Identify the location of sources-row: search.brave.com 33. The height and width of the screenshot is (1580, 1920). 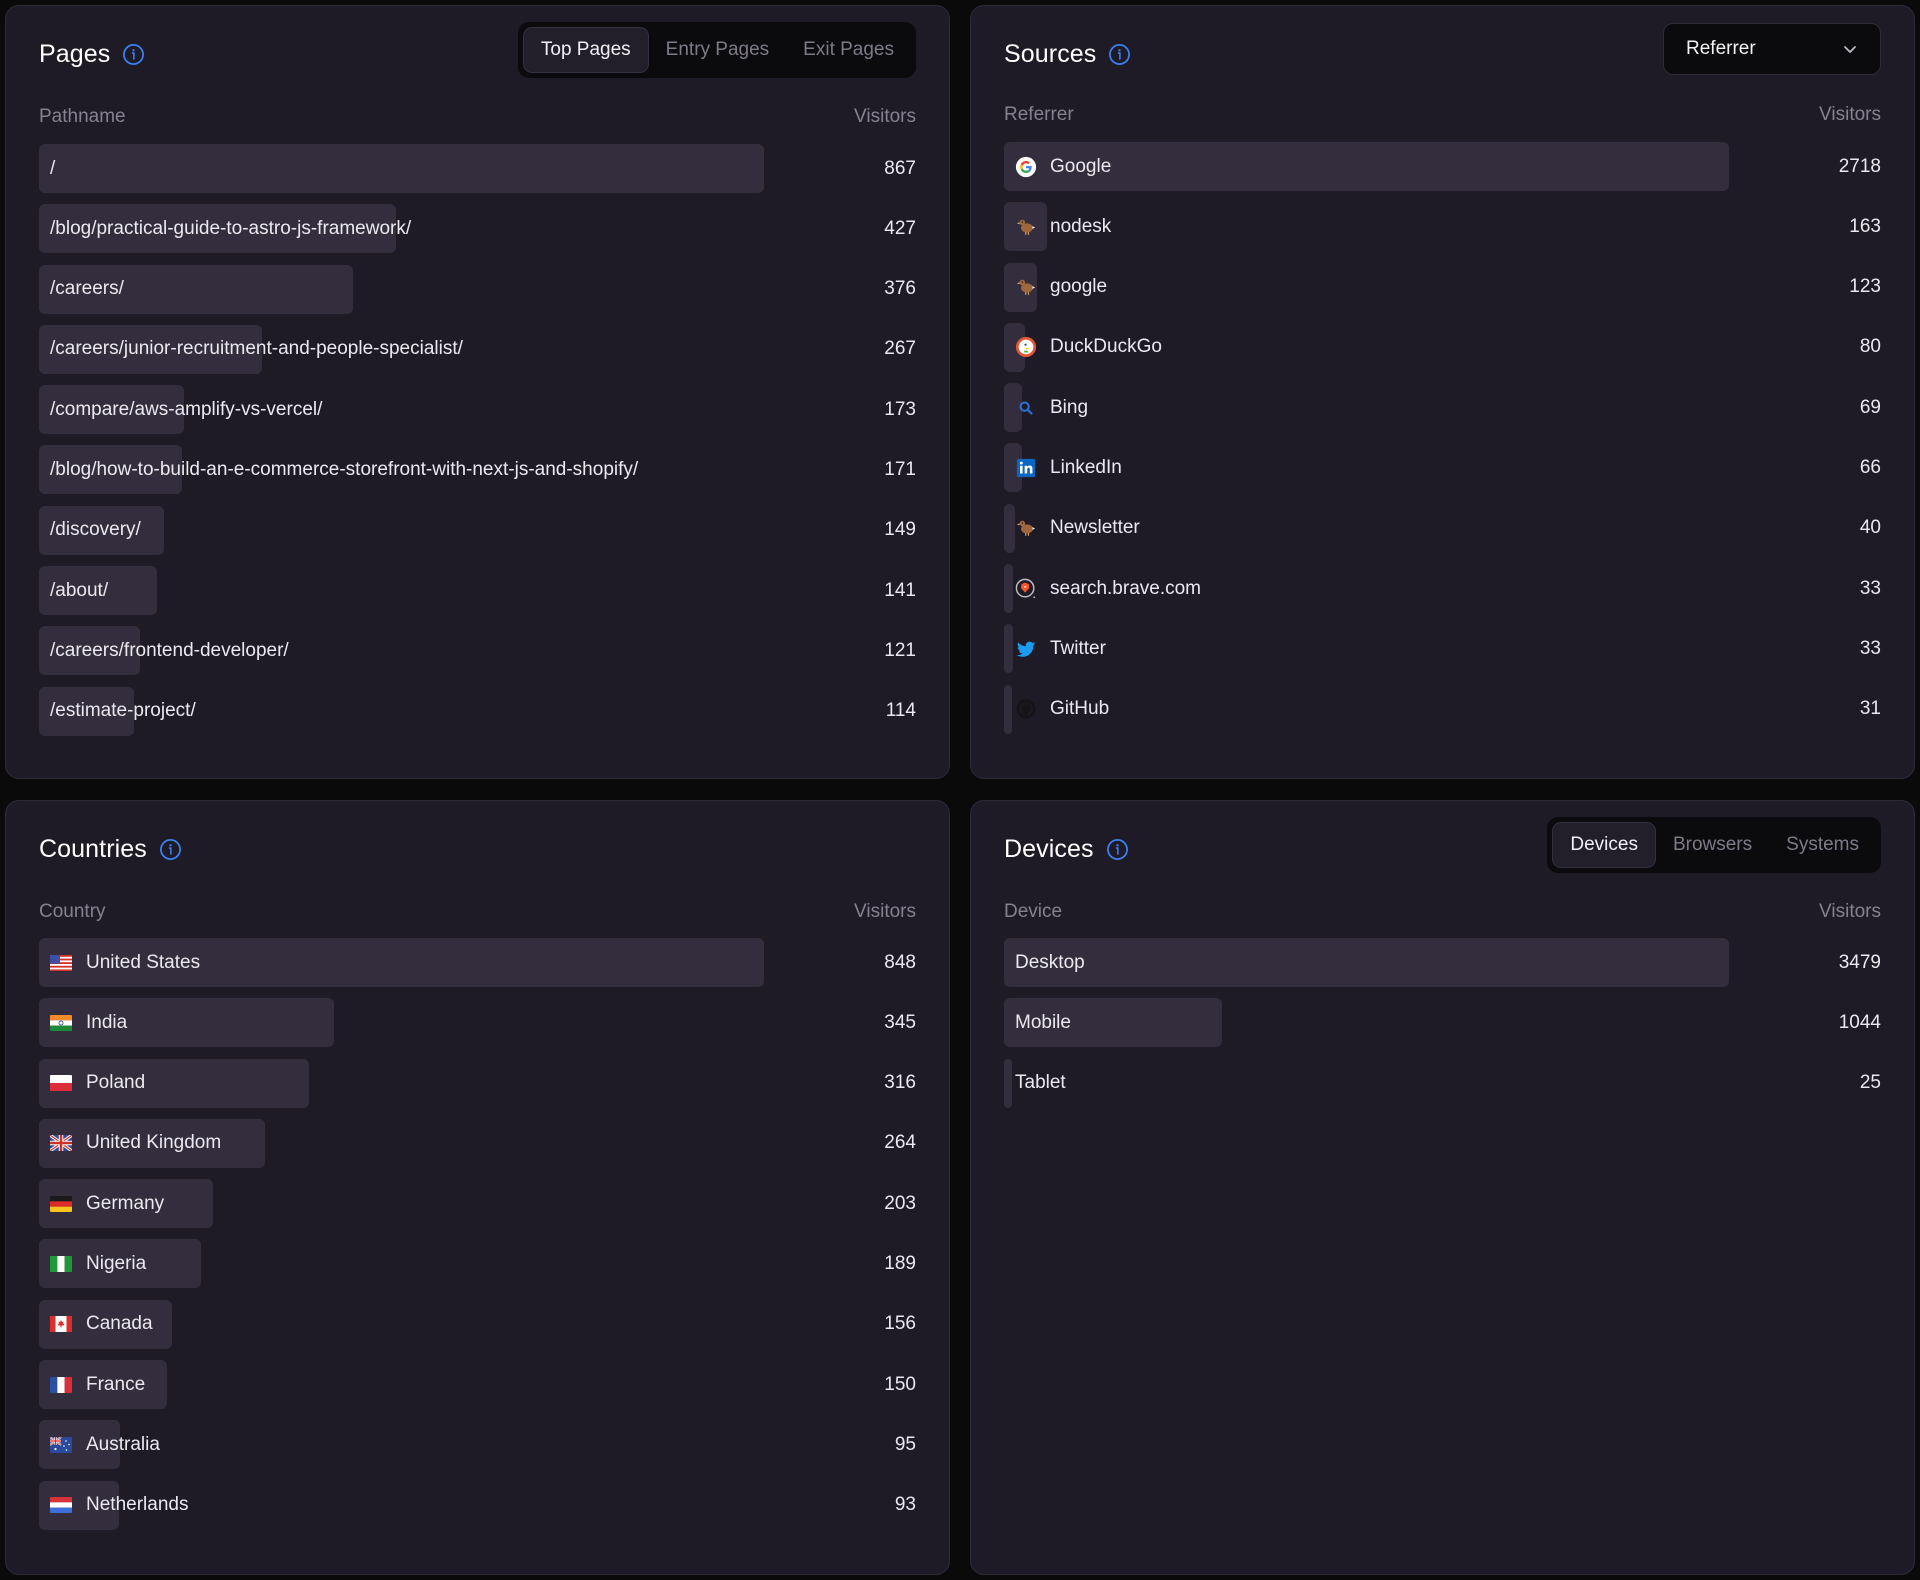
(1442, 589).